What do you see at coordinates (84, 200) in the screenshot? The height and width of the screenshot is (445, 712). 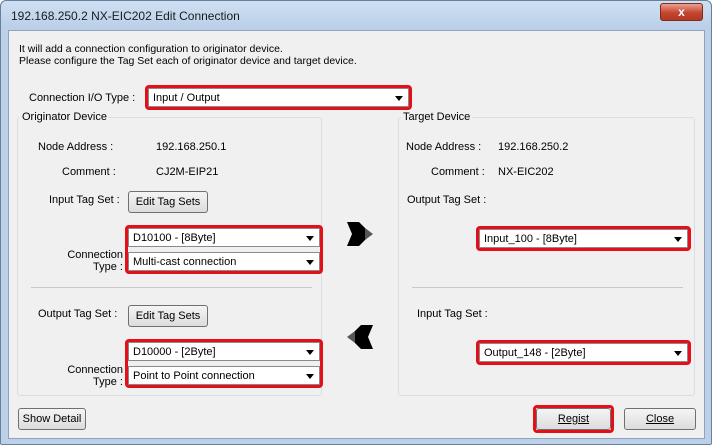 I see `originator-input-tag-label: Input Tag Set :` at bounding box center [84, 200].